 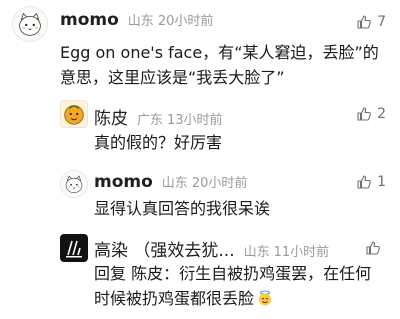 I want to click on comment-text: 真的假的？好厉害, so click(x=158, y=142).